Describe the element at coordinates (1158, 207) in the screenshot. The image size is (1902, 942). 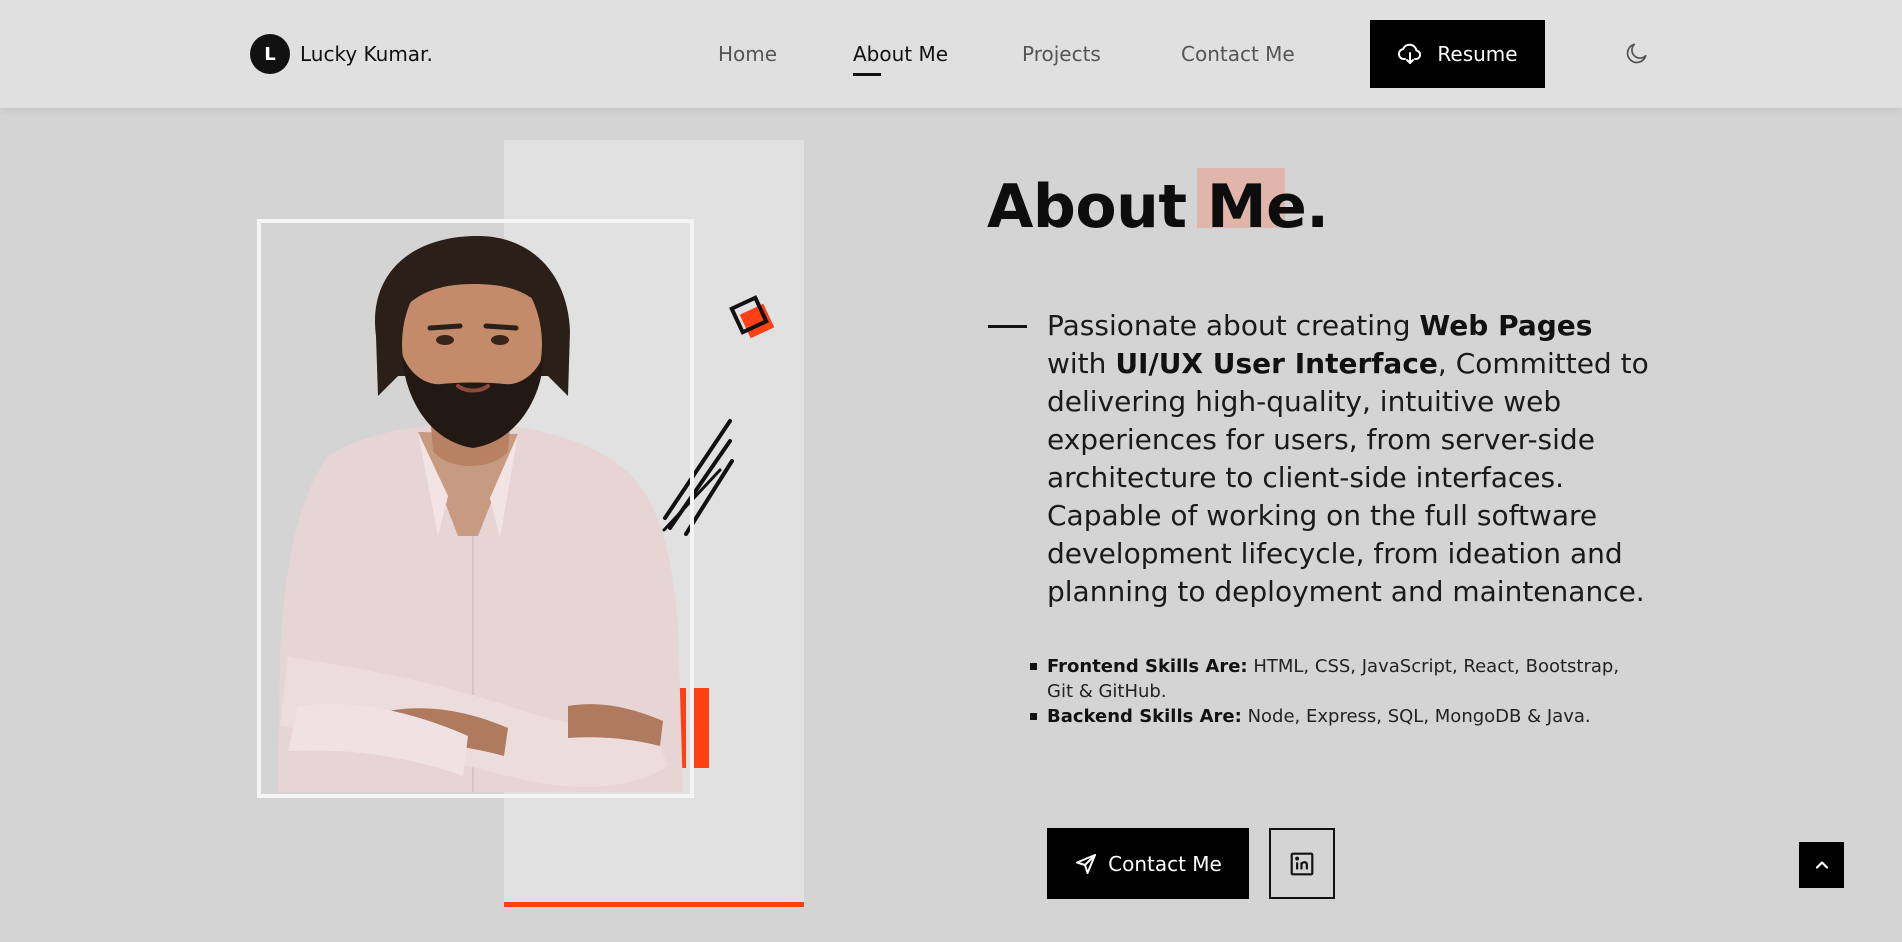
I see `page-title: About Me.` at that location.